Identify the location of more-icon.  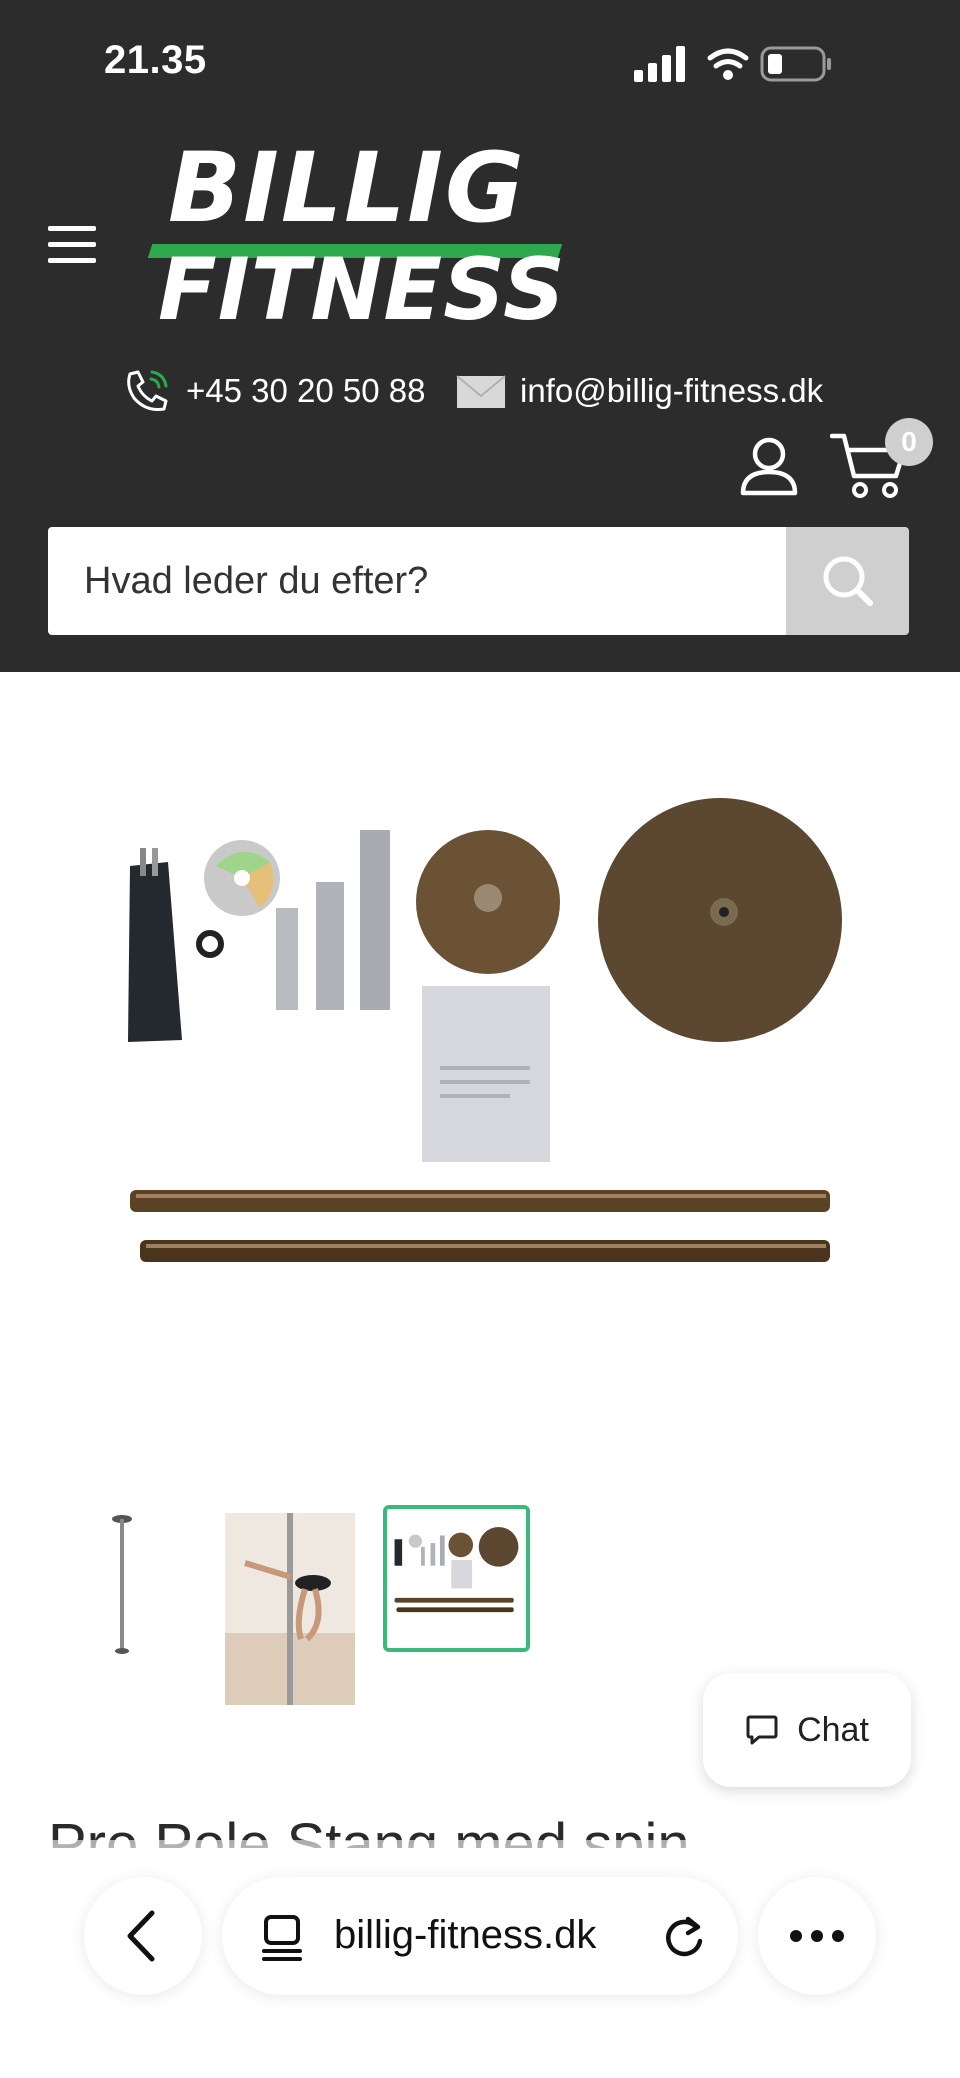
(817, 1936).